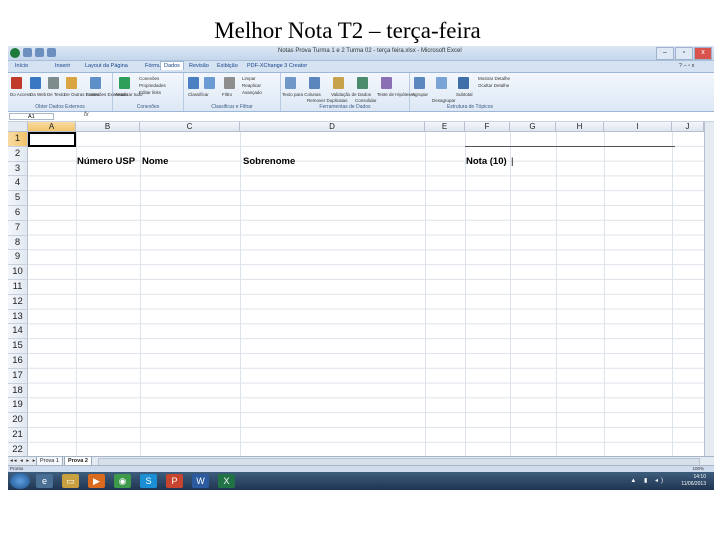  I want to click on folder-icon: ▭, so click(70, 481).